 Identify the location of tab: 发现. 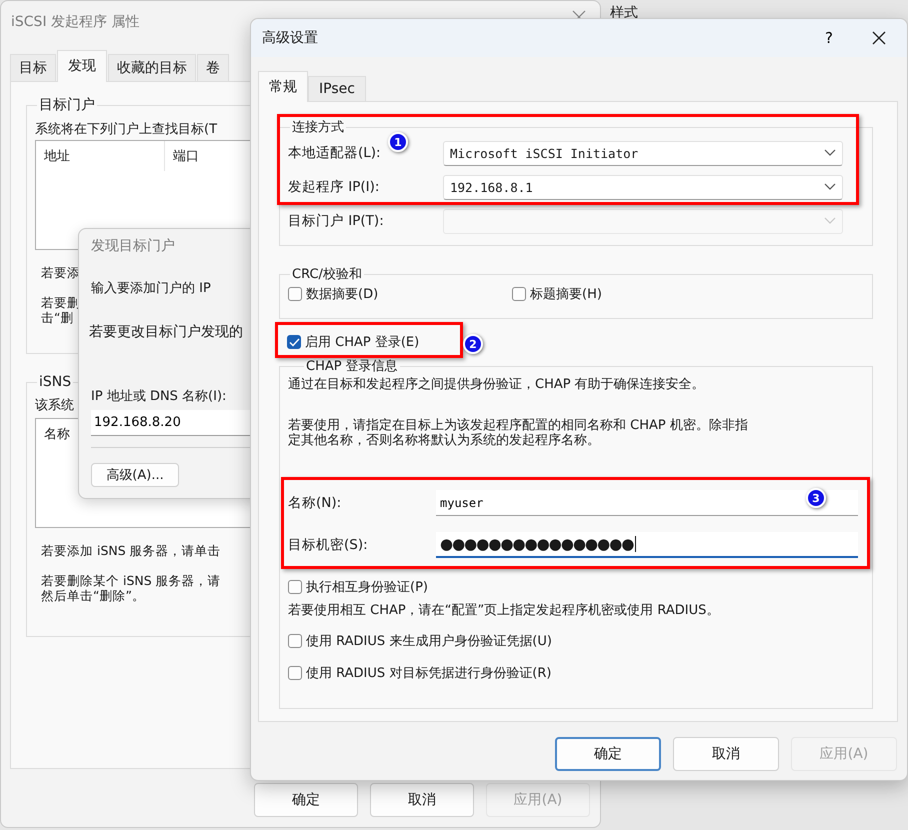
(82, 66).